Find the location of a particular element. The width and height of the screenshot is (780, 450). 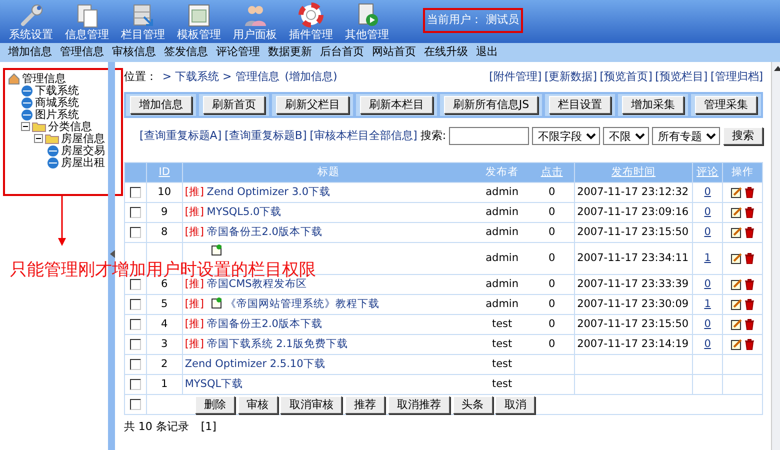

toolbar-button: 信息管理 is located at coordinates (86, 20).